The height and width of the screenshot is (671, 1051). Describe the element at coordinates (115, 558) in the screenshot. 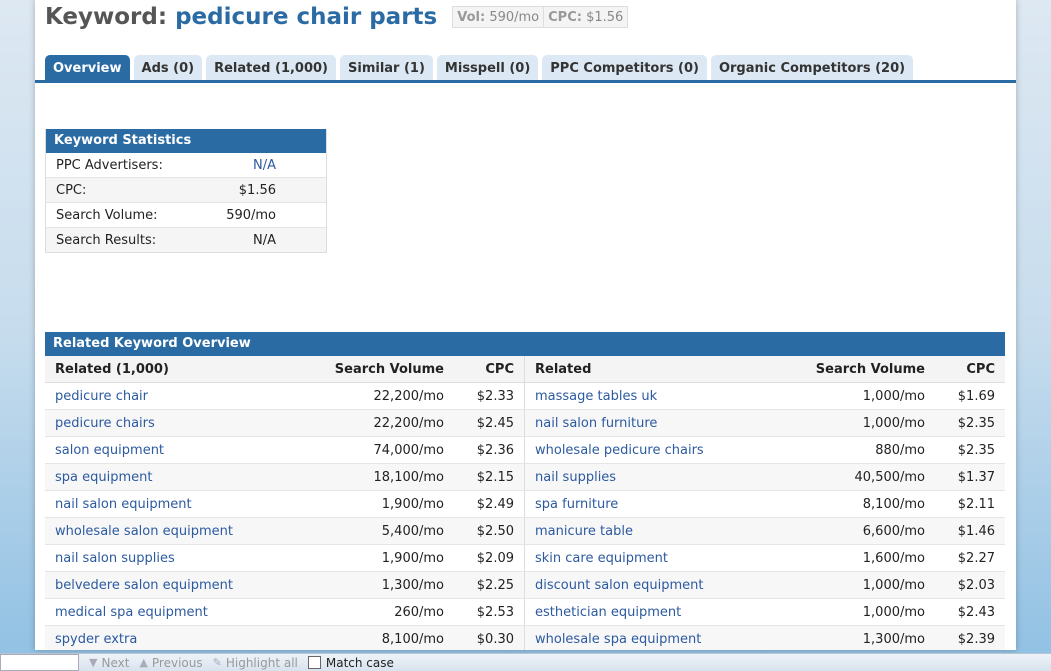

I see `keyword-link: nail salon supplies` at that location.